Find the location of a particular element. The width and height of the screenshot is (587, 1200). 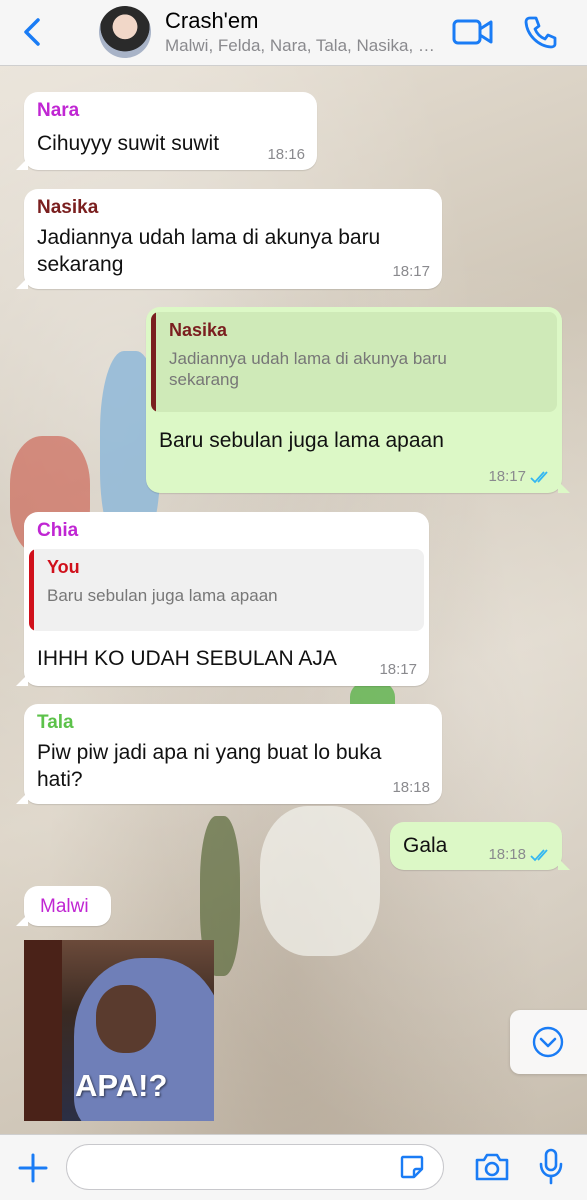

sticker-face is located at coordinates (126, 1019).